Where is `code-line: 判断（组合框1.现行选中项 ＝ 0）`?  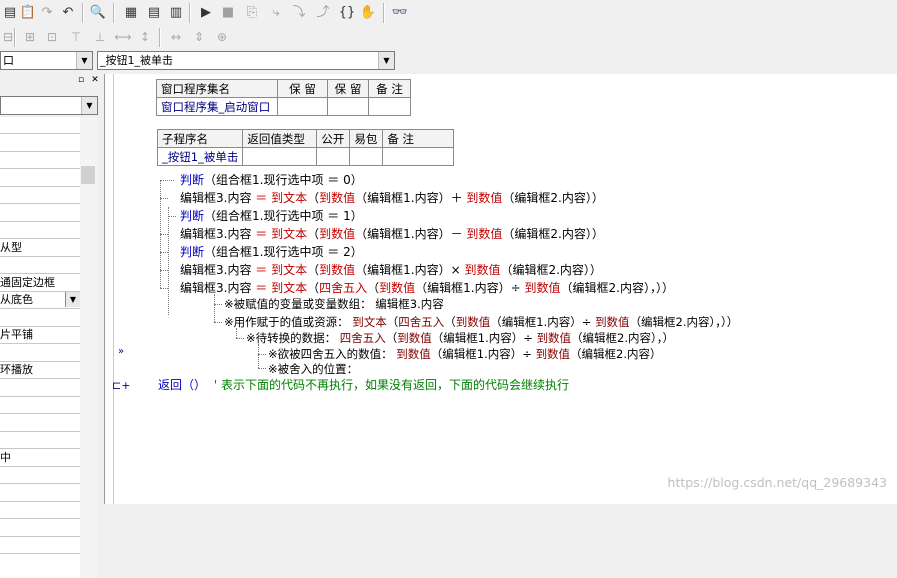
code-line: 判断（组合框1.现行选中项 ＝ 0） is located at coordinates (271, 180).